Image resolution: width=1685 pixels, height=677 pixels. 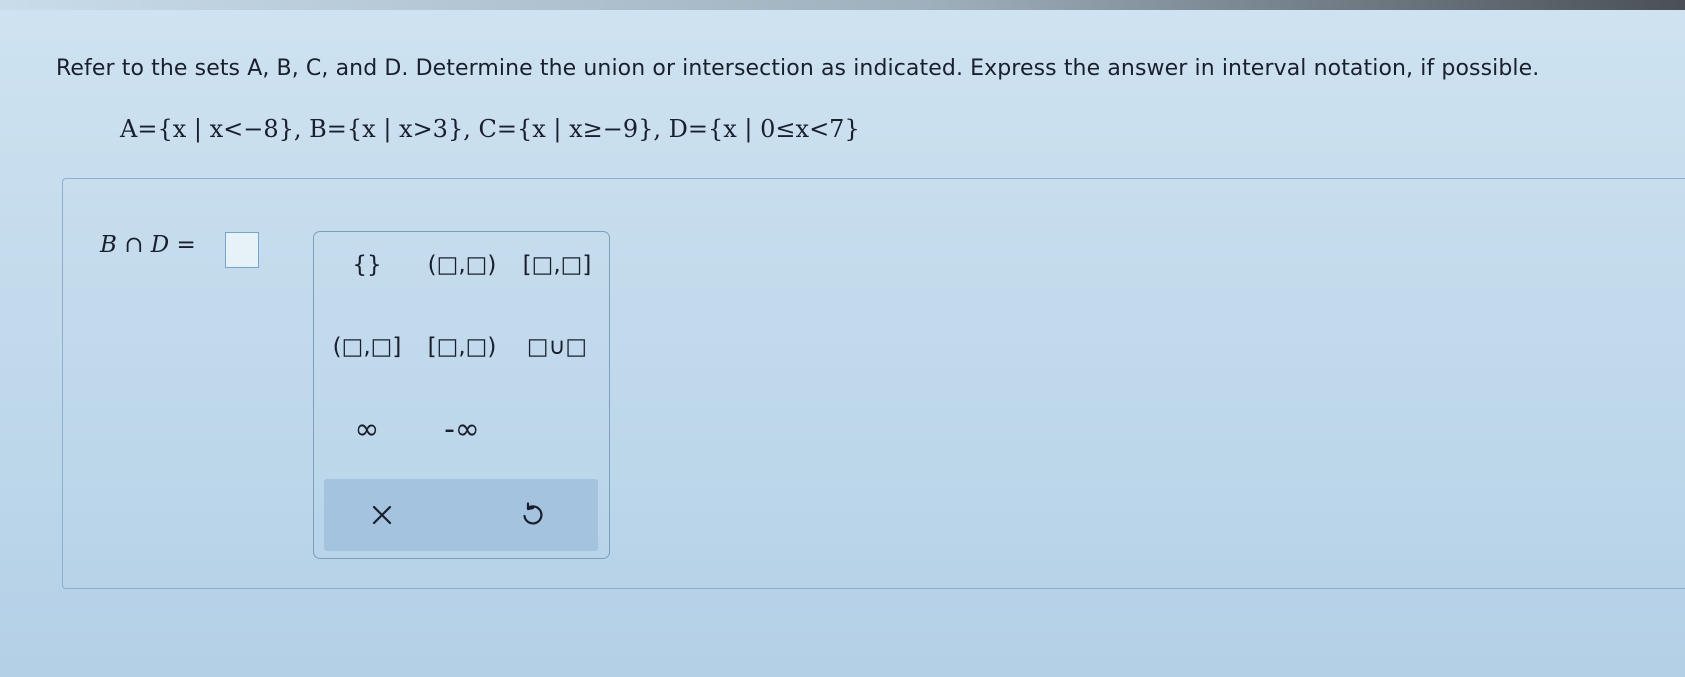 What do you see at coordinates (461, 515) in the screenshot?
I see `palette-footer` at bounding box center [461, 515].